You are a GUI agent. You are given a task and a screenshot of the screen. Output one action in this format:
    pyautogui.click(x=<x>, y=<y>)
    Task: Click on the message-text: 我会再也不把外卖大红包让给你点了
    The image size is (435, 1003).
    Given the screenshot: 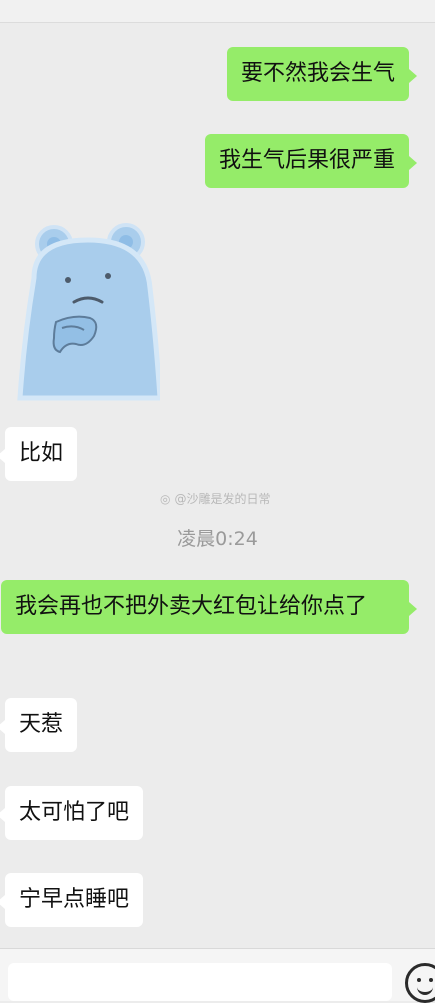 What is the action you would take?
    pyautogui.click(x=191, y=606)
    